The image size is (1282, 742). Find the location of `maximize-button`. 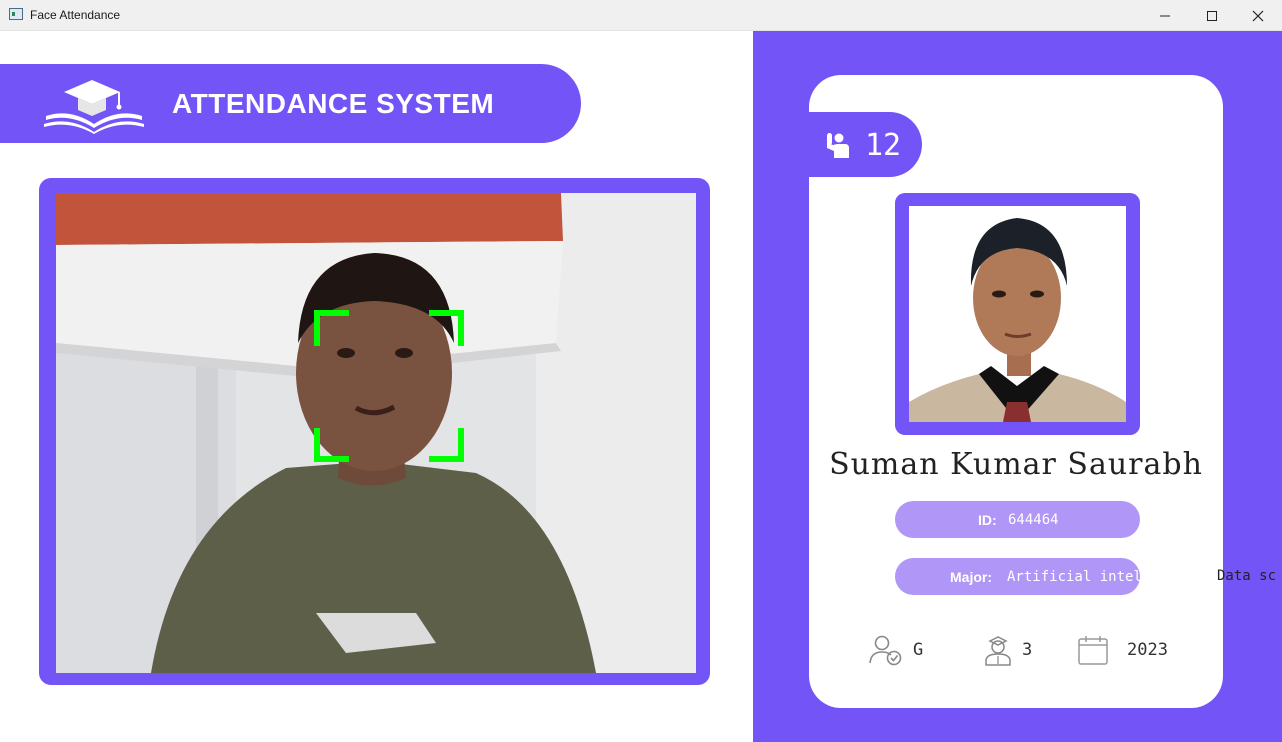

maximize-button is located at coordinates (1212, 15).